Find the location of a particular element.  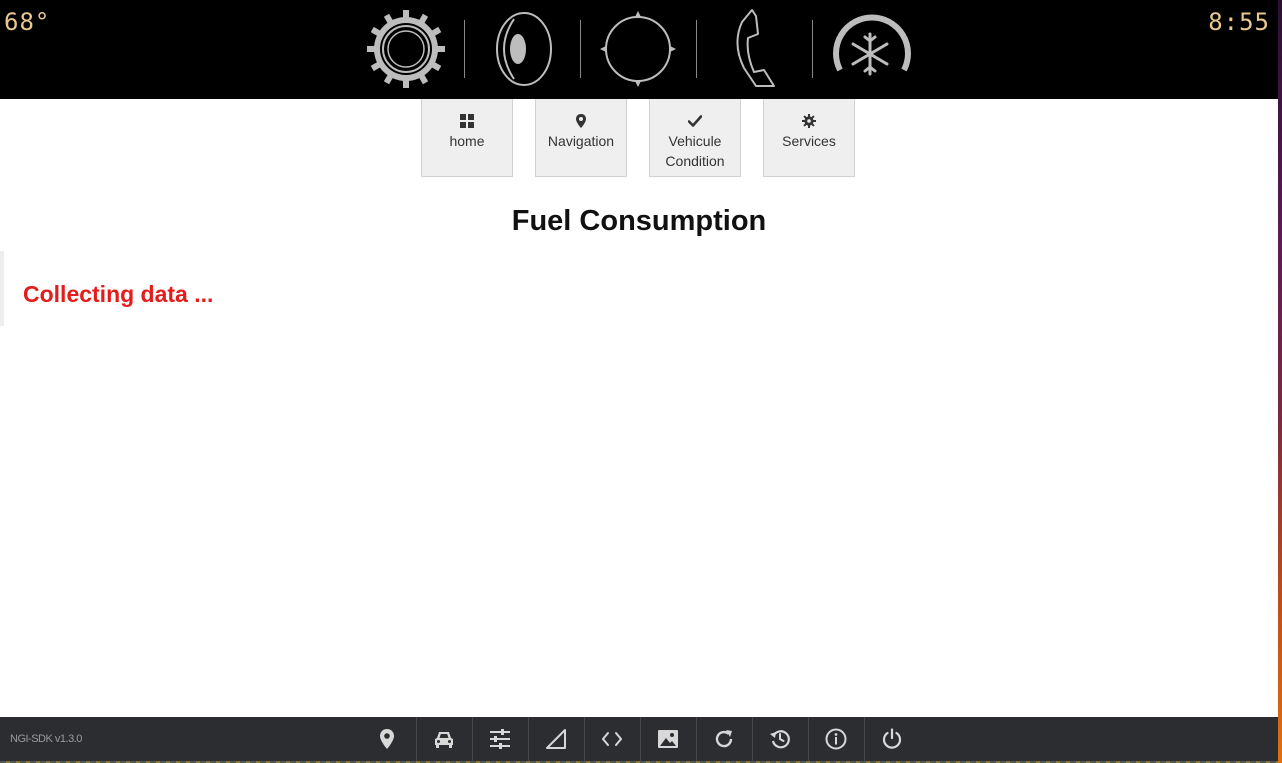

nav-home-button: home is located at coordinates (467, 138).